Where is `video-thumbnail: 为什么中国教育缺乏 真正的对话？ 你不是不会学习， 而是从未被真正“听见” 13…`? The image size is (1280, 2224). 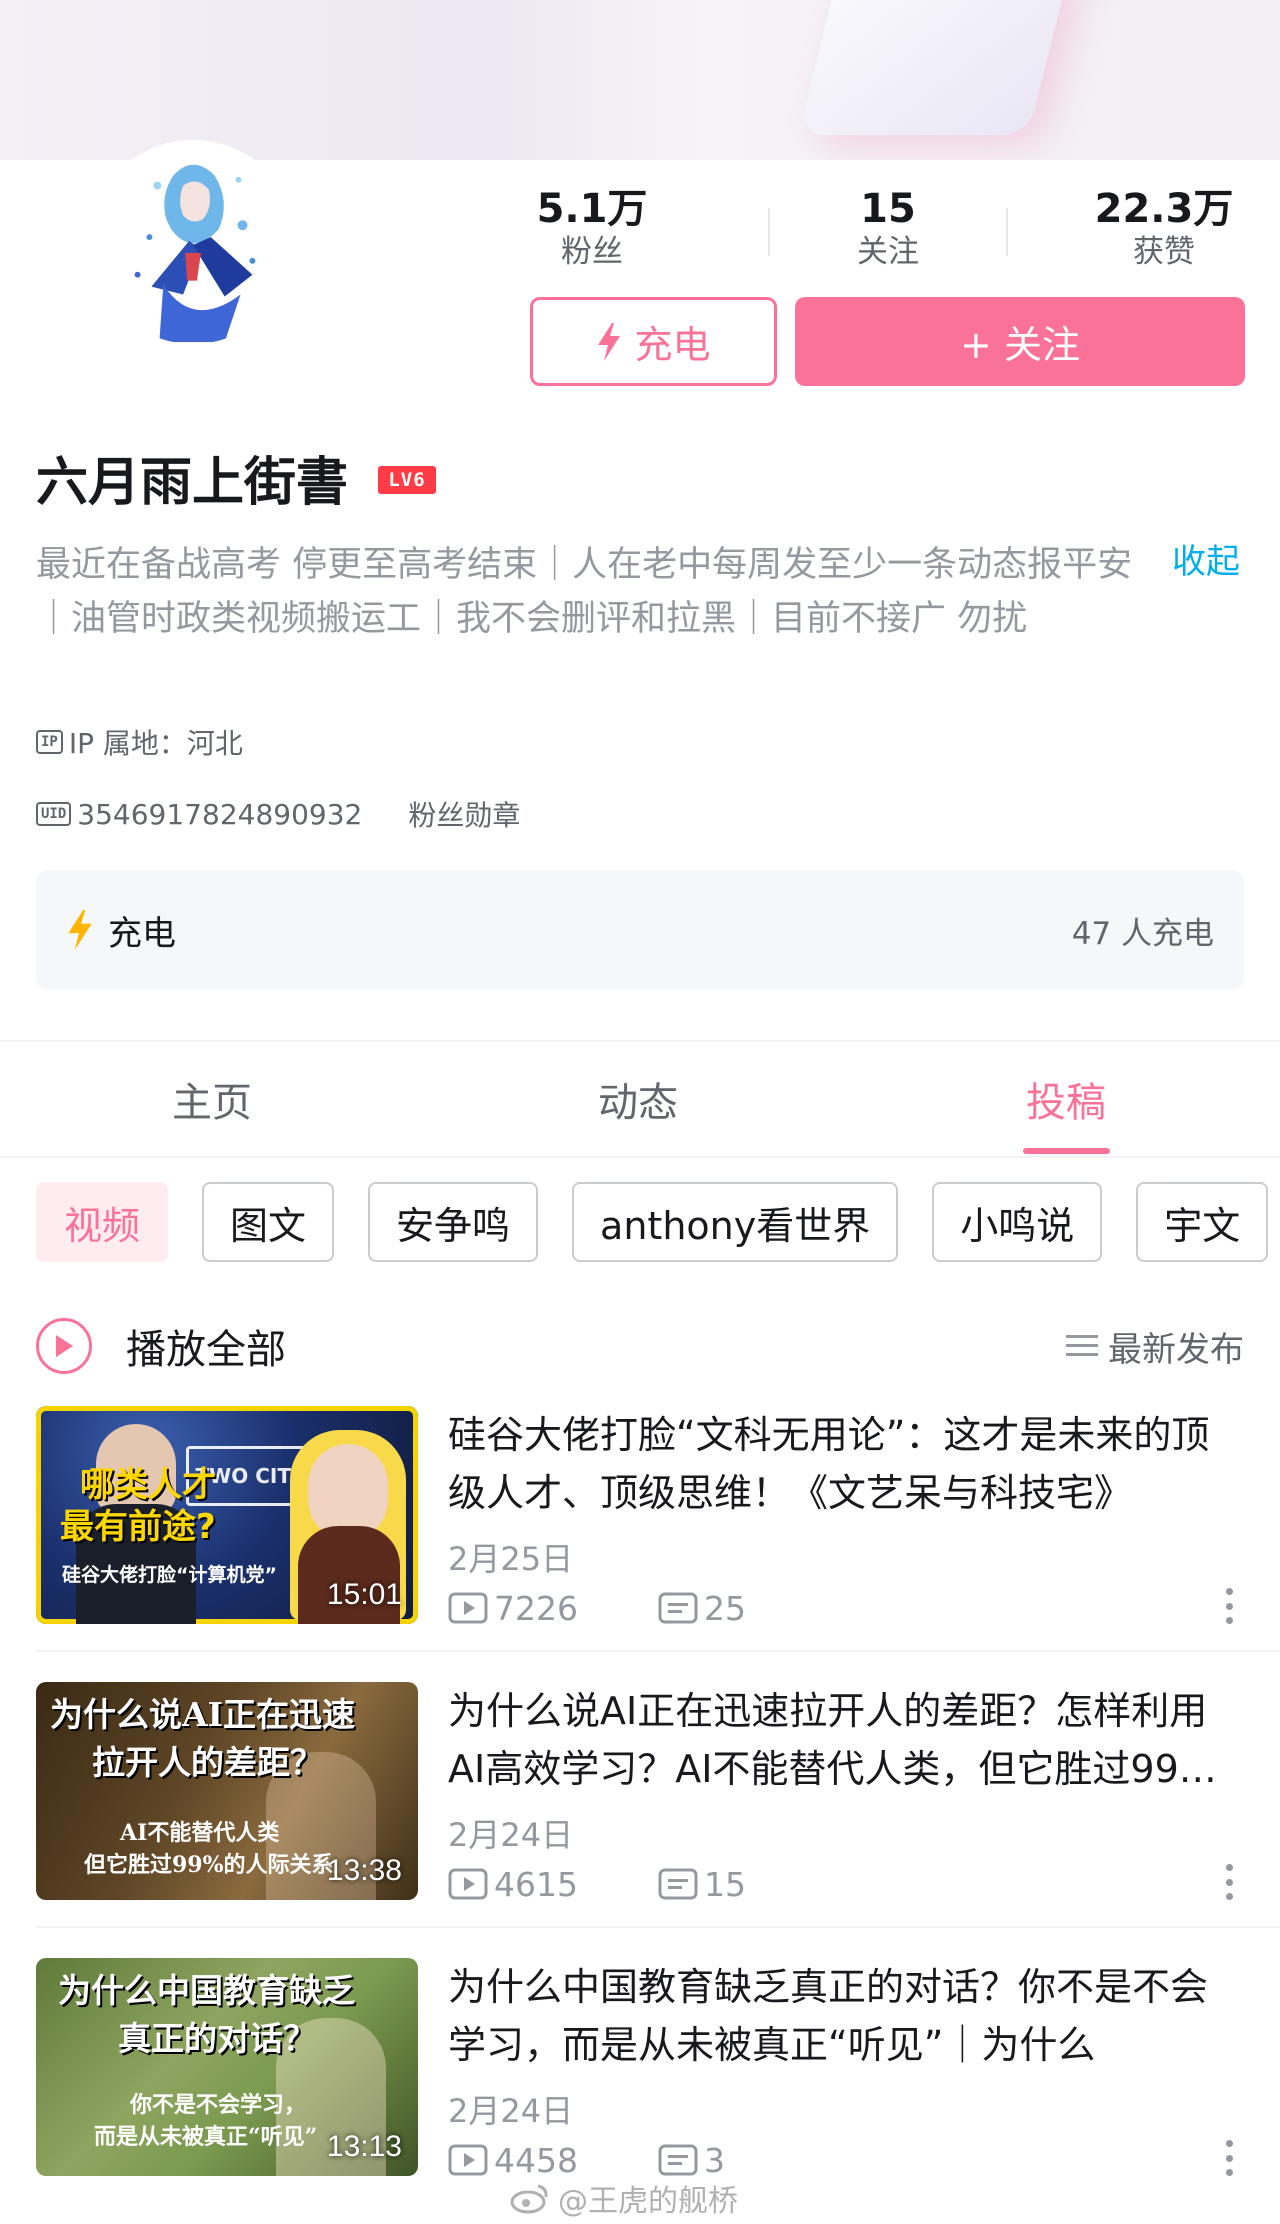 video-thumbnail: 为什么中国教育缺乏 真正的对话？ 你不是不会学习， 而是从未被真正“听见” 13… is located at coordinates (227, 2067).